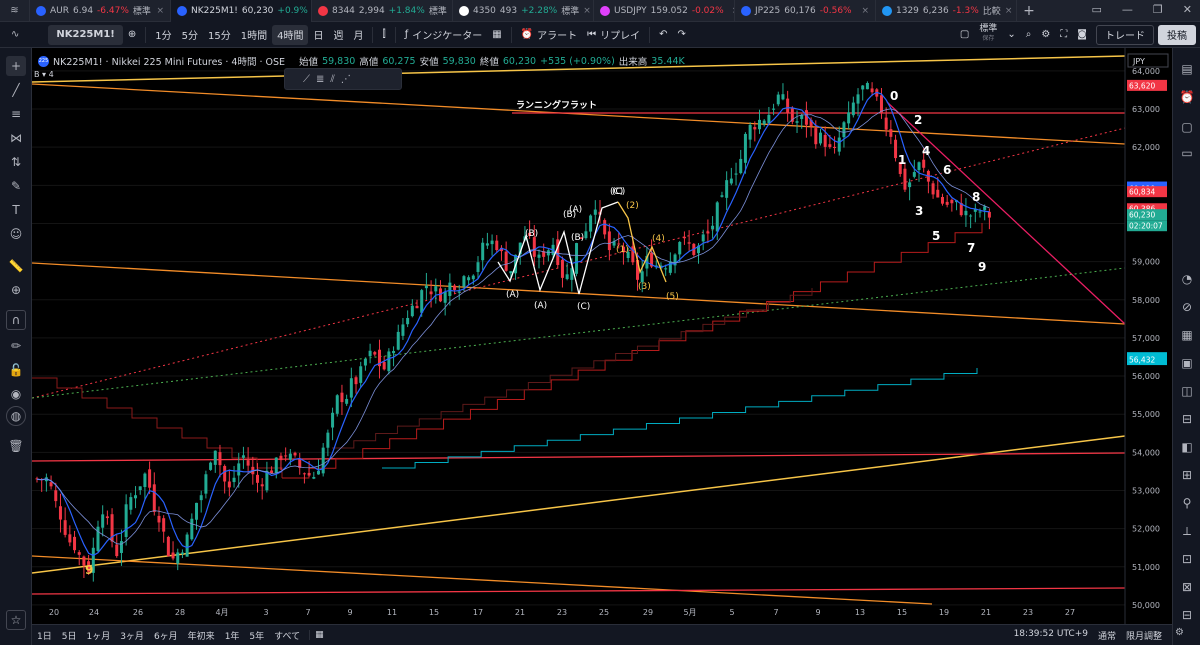  What do you see at coordinates (163, 35) in the screenshot?
I see `interval-button: 1分` at bounding box center [163, 35].